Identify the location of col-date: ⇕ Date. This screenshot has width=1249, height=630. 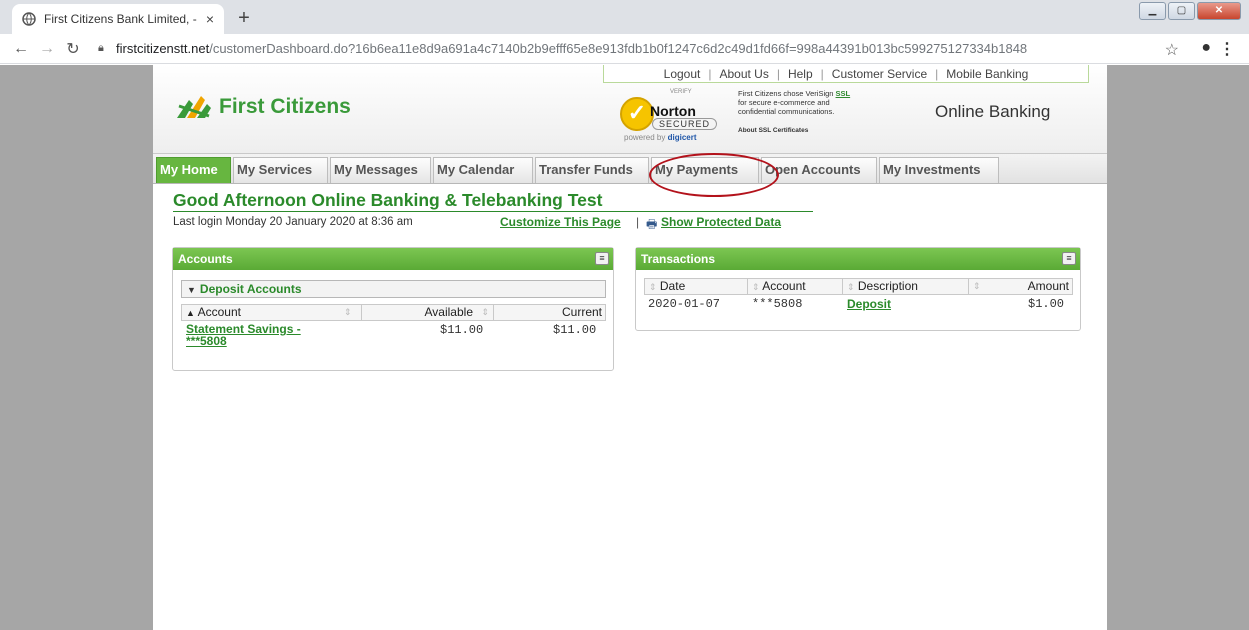
(696, 286).